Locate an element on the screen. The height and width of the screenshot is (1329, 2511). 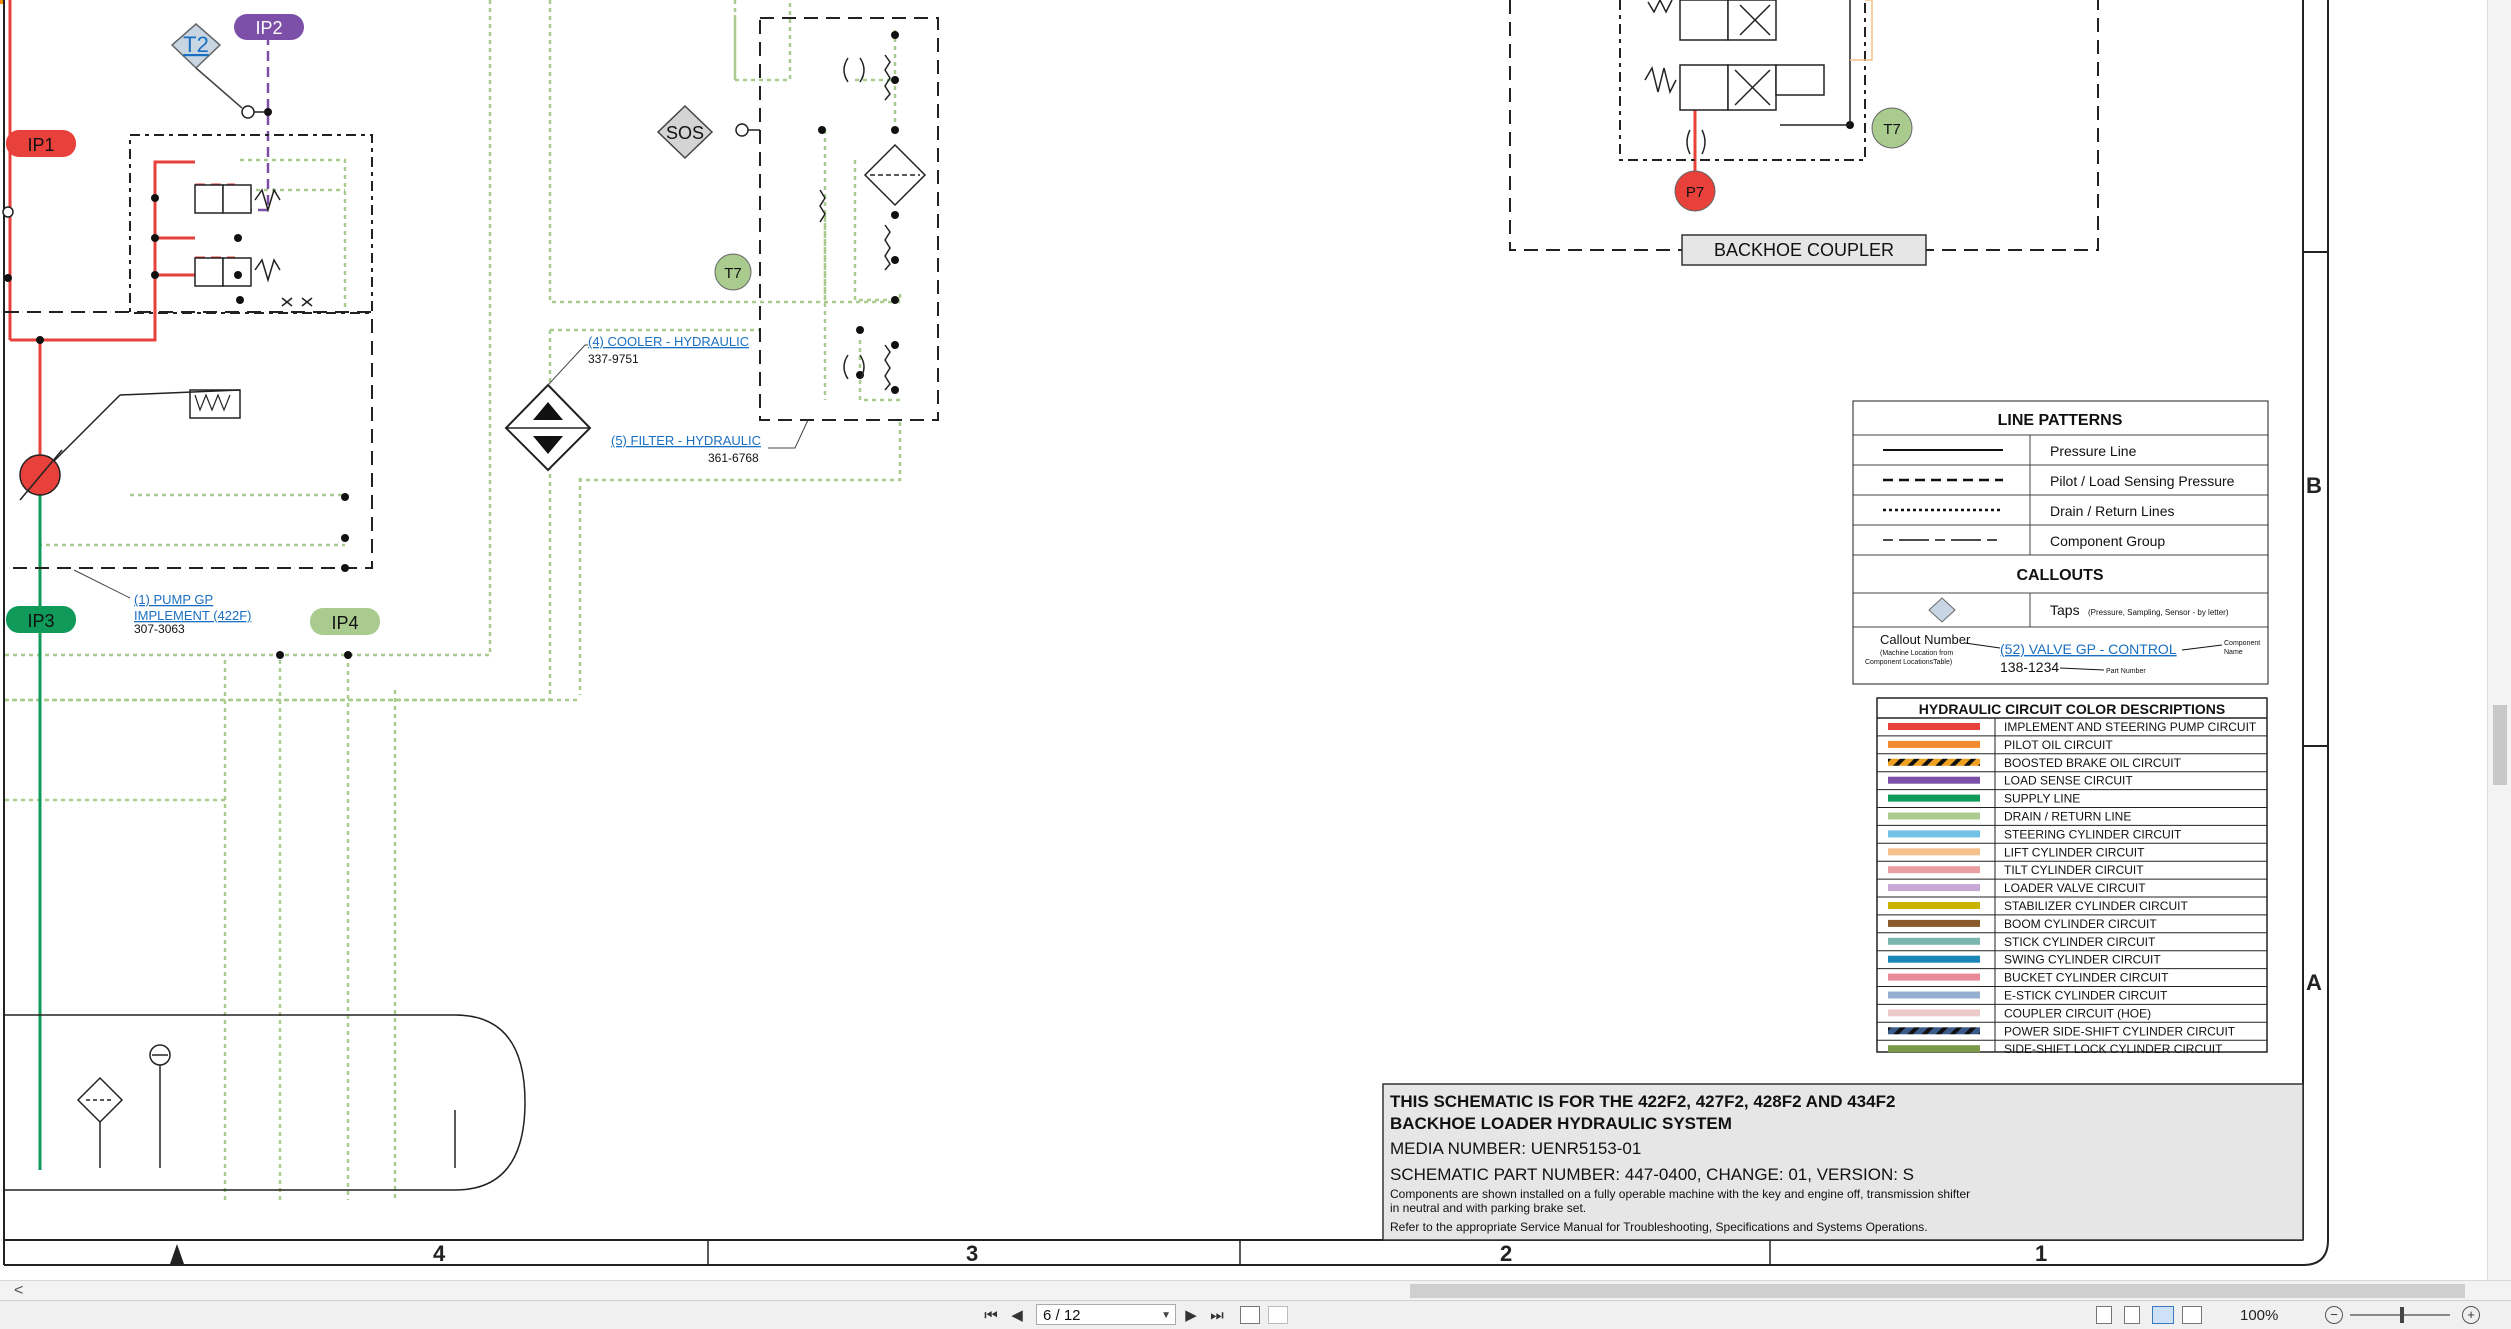
tap-ip2: IP2 is located at coordinates (269, 27).